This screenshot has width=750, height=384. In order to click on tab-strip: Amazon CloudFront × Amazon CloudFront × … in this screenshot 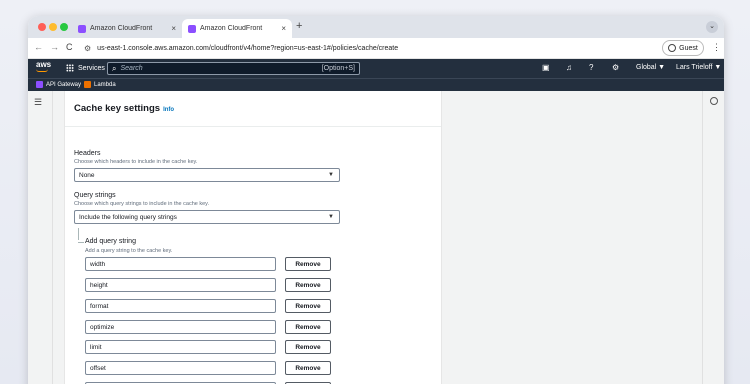, I will do `click(376, 27)`.